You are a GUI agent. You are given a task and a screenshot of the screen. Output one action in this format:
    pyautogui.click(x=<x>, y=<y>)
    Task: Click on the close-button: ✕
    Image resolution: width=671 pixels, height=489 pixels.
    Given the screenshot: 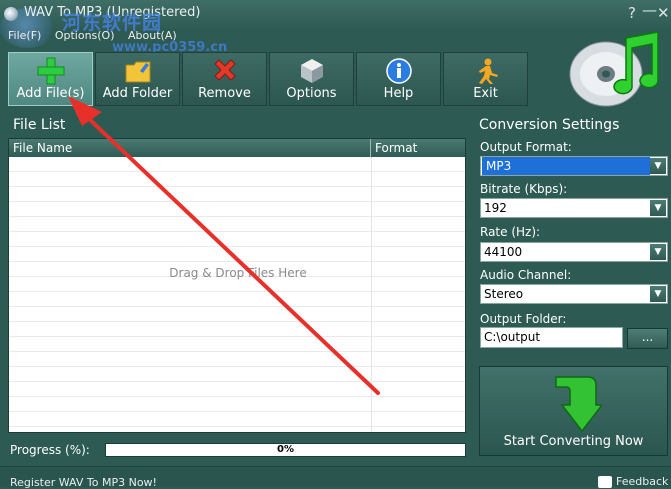 What is the action you would take?
    pyautogui.click(x=663, y=13)
    